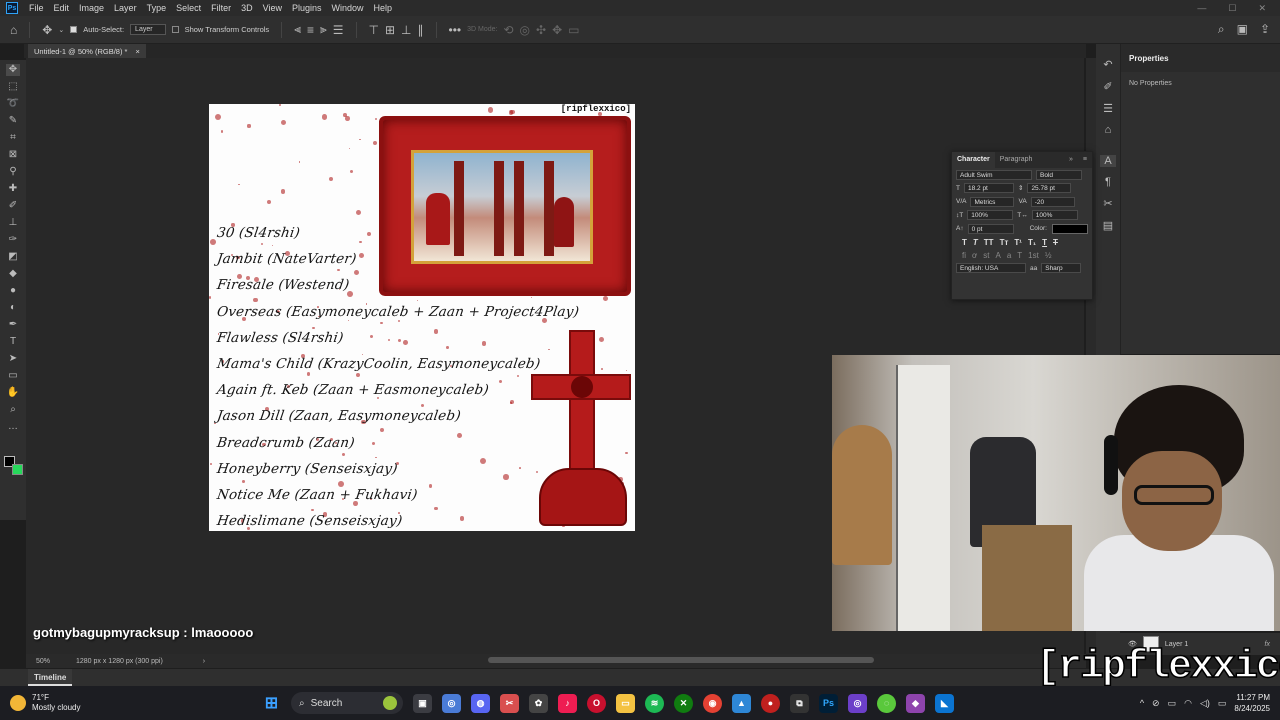  Describe the element at coordinates (62, 8) in the screenshot. I see `menu-edit: Edit` at that location.